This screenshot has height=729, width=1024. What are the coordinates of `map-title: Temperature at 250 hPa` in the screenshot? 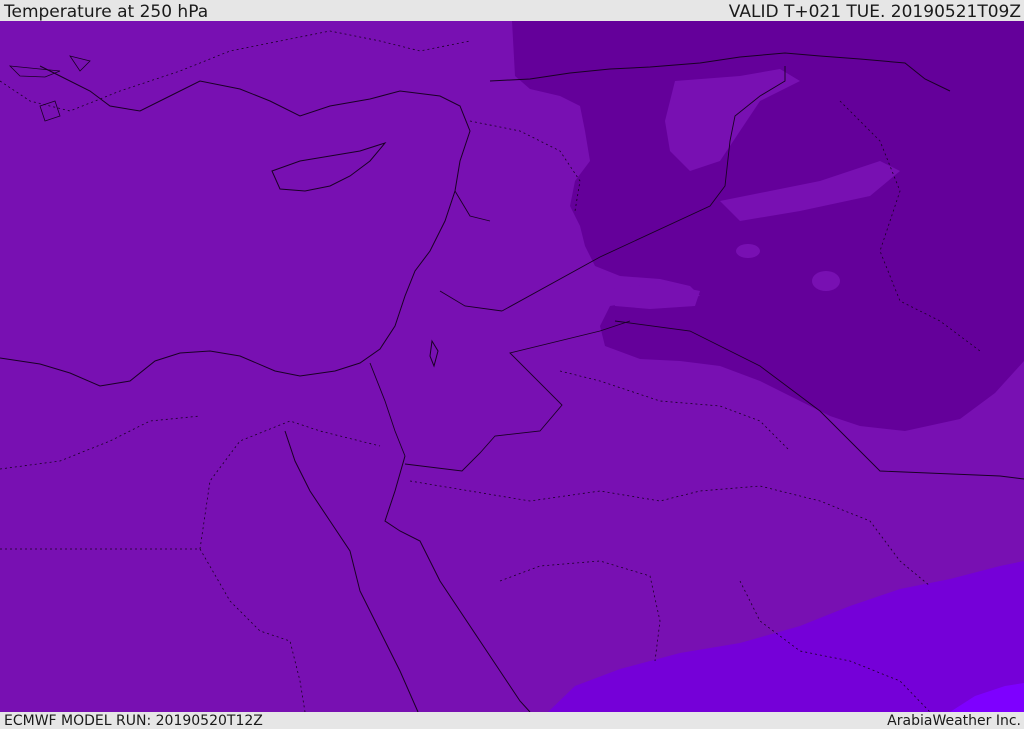 It's located at (106, 12).